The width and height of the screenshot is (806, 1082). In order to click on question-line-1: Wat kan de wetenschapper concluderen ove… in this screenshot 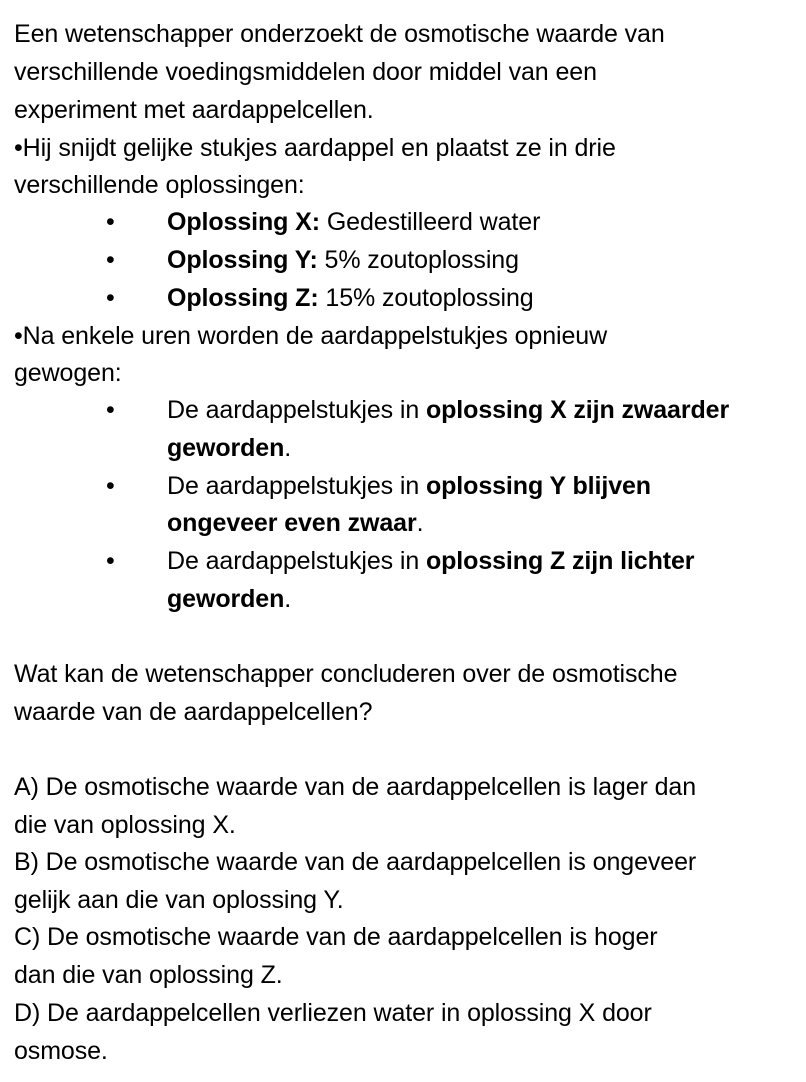, I will do `click(346, 674)`.